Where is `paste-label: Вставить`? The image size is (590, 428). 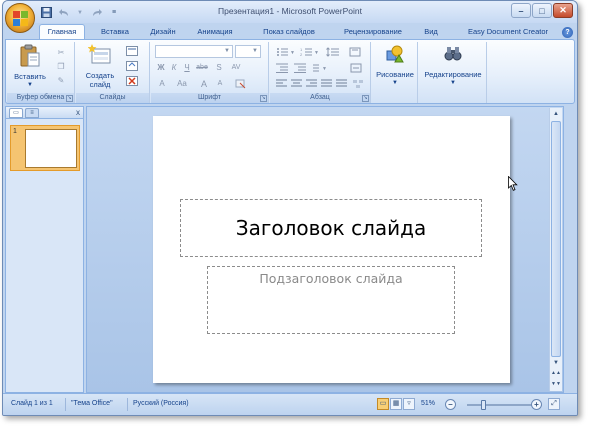 paste-label: Вставить is located at coordinates (30, 76).